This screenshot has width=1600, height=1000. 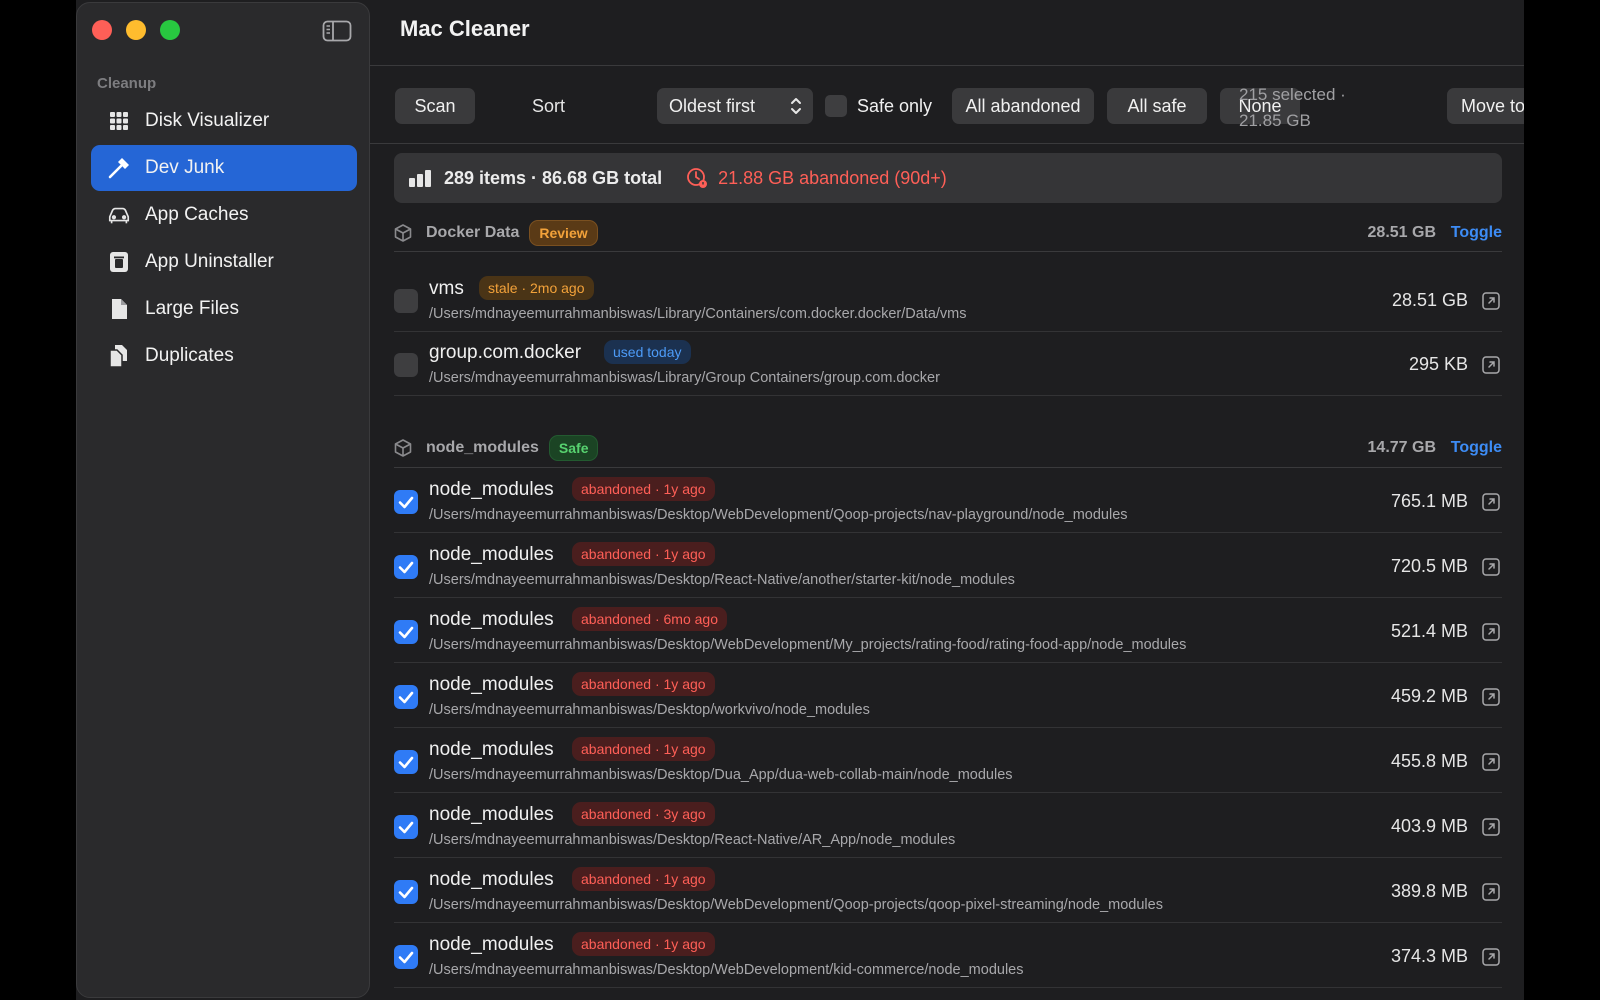 What do you see at coordinates (573, 448) in the screenshot?
I see `status-badge: Safe` at bounding box center [573, 448].